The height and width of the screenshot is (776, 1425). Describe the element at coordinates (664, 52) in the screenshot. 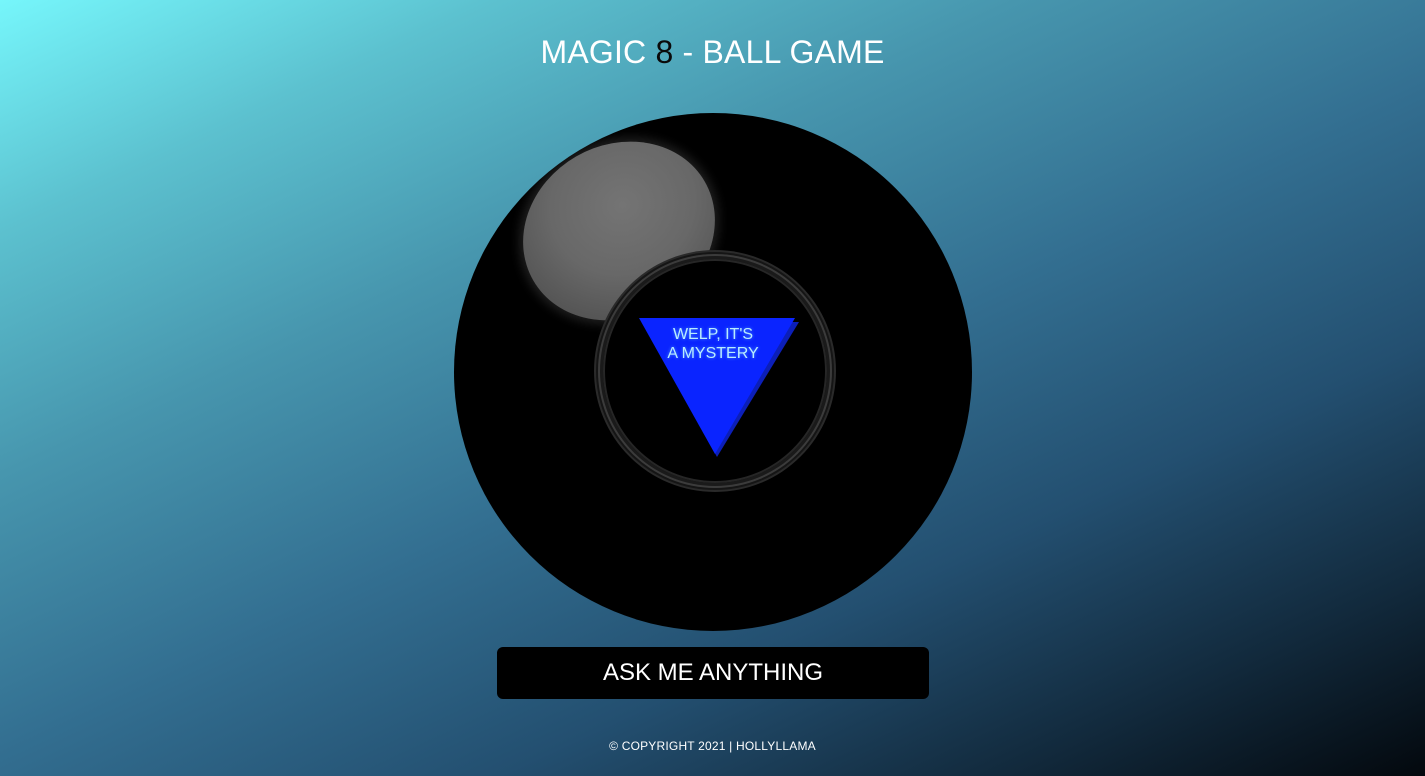

I see `title-eight: 8` at that location.